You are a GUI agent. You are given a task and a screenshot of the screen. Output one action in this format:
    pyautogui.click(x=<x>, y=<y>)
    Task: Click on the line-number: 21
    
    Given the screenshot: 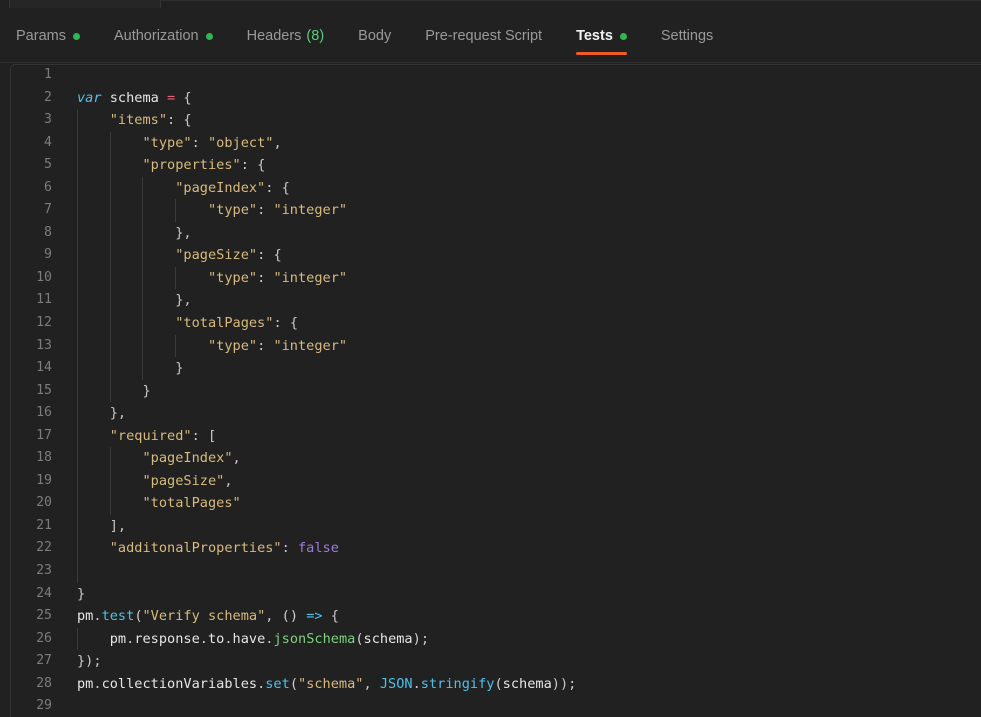 What is the action you would take?
    pyautogui.click(x=44, y=525)
    